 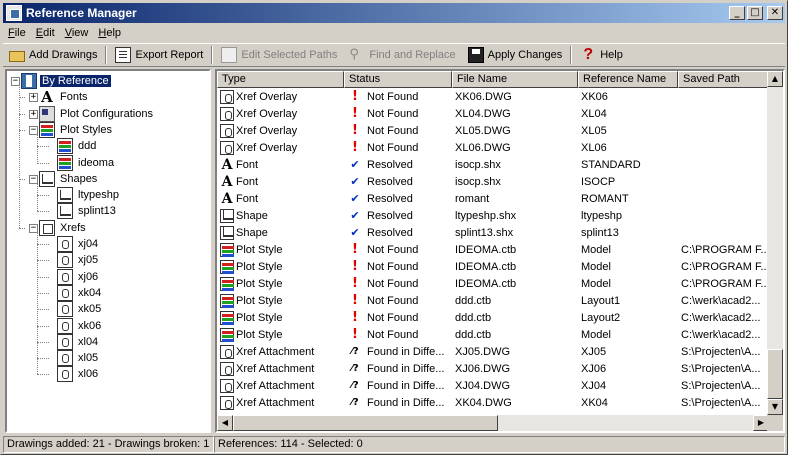 What do you see at coordinates (398, 79) in the screenshot?
I see `column-header-status: Status` at bounding box center [398, 79].